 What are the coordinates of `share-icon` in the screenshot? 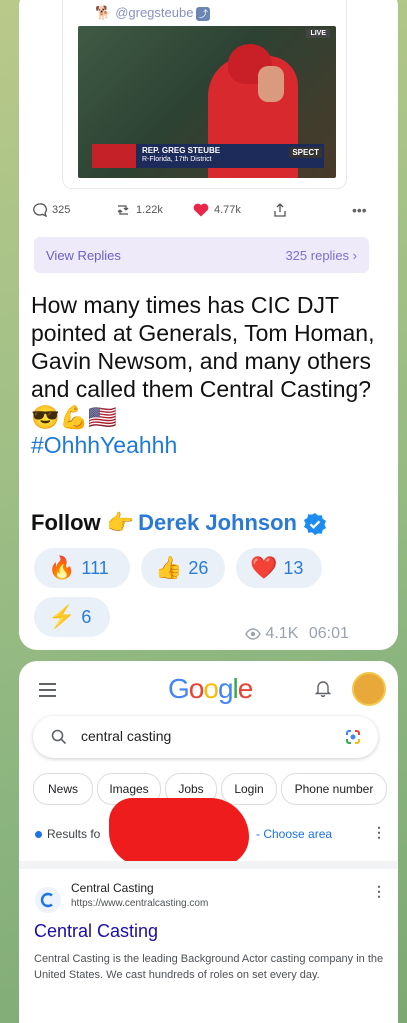 It's located at (280, 210).